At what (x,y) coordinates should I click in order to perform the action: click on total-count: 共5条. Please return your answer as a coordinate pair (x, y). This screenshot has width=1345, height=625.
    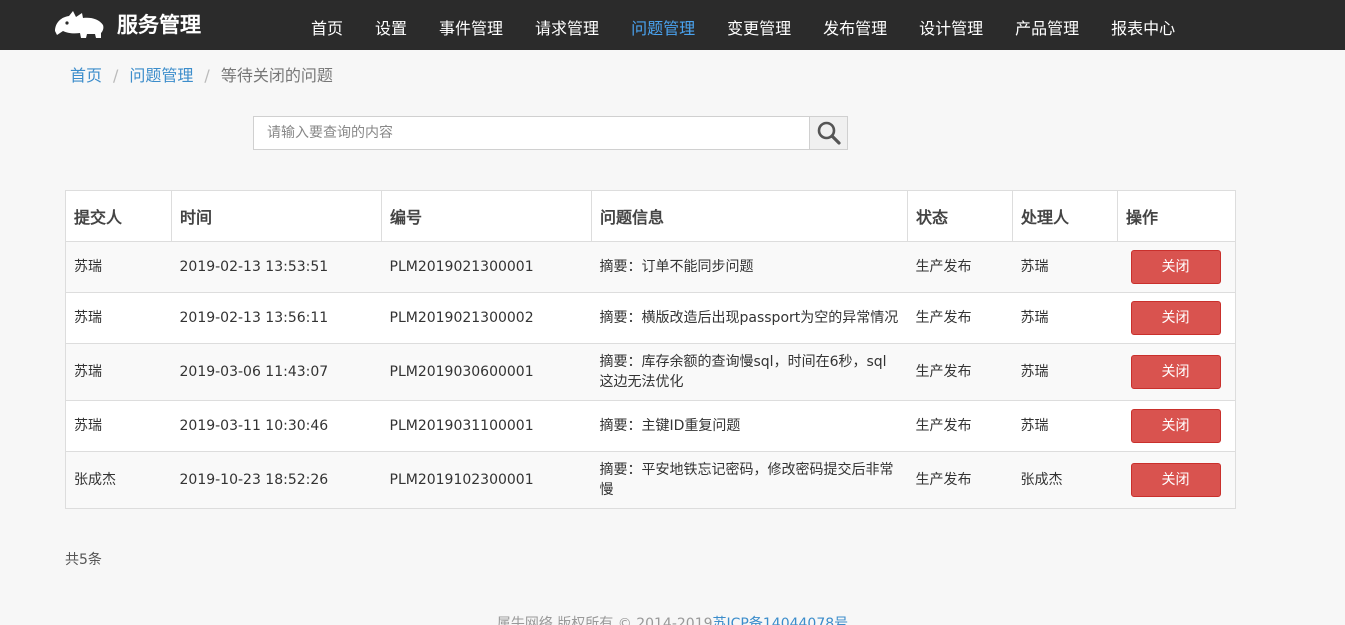
    Looking at the image, I should click on (83, 560).